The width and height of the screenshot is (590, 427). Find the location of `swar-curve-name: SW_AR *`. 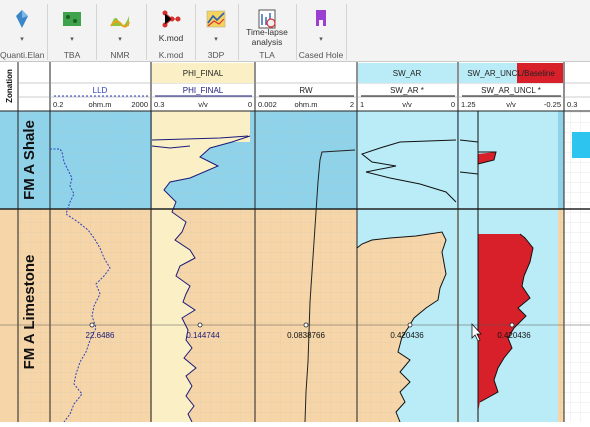

swar-curve-name: SW_AR * is located at coordinates (407, 90).